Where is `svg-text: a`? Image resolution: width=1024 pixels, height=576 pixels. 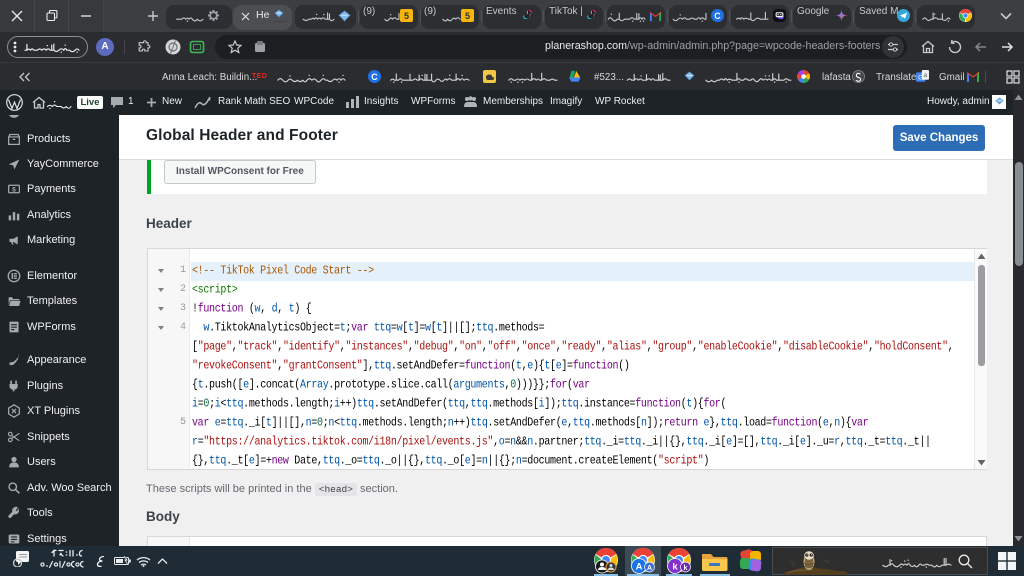 svg-text: a is located at coordinates (926, 75).